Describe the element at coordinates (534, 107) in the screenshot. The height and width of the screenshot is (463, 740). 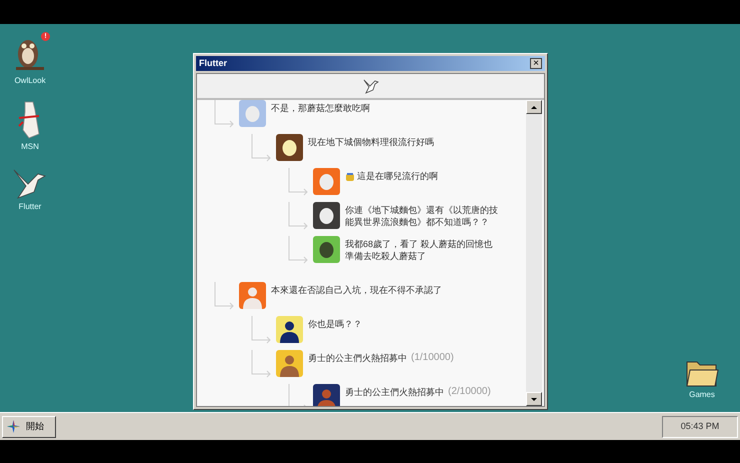
I see `scroll-up-button` at that location.